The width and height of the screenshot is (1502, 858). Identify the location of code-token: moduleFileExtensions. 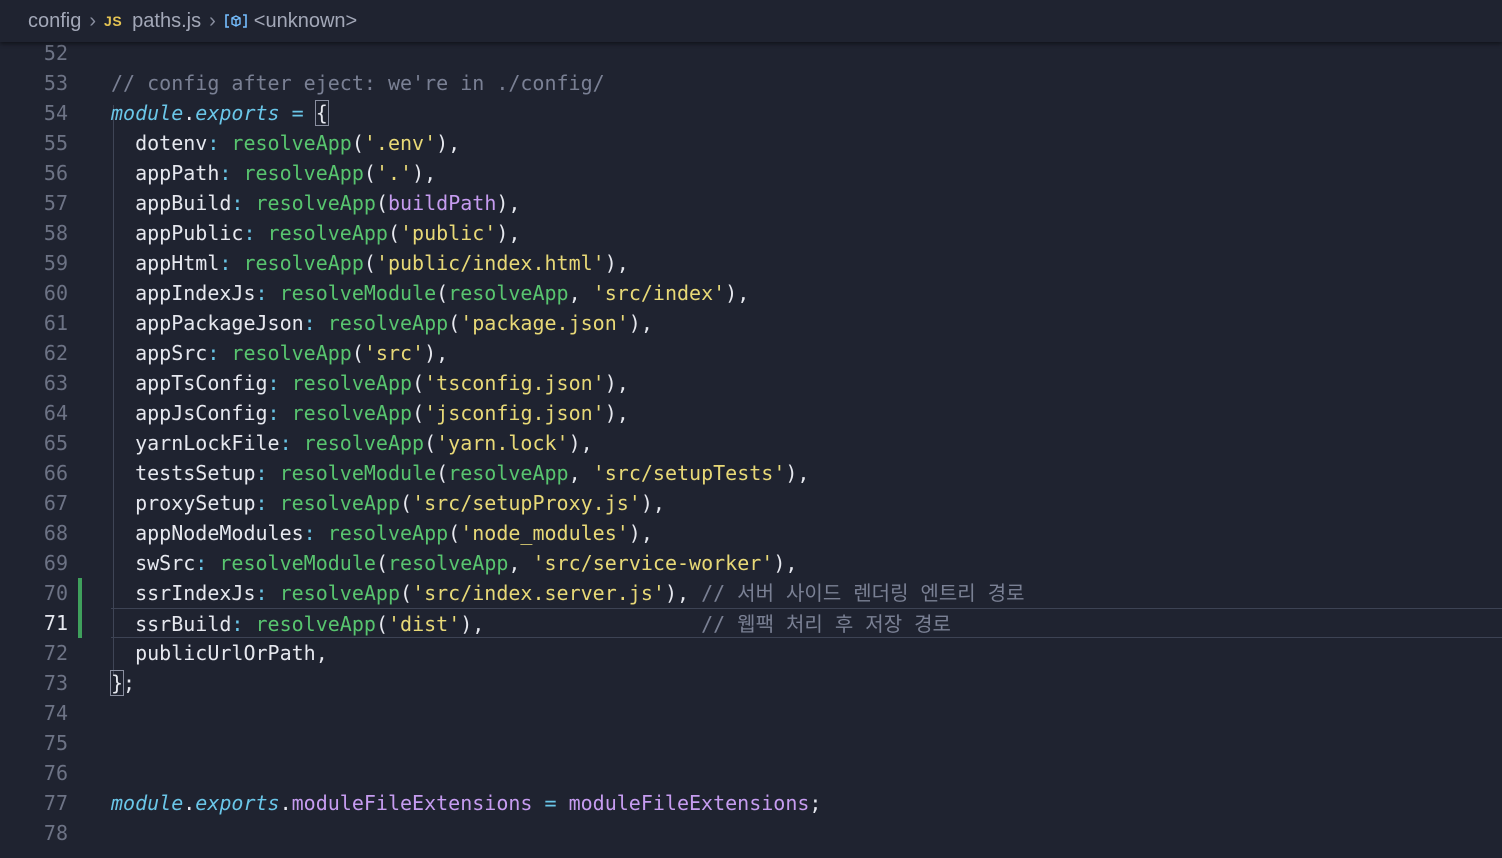
(412, 803).